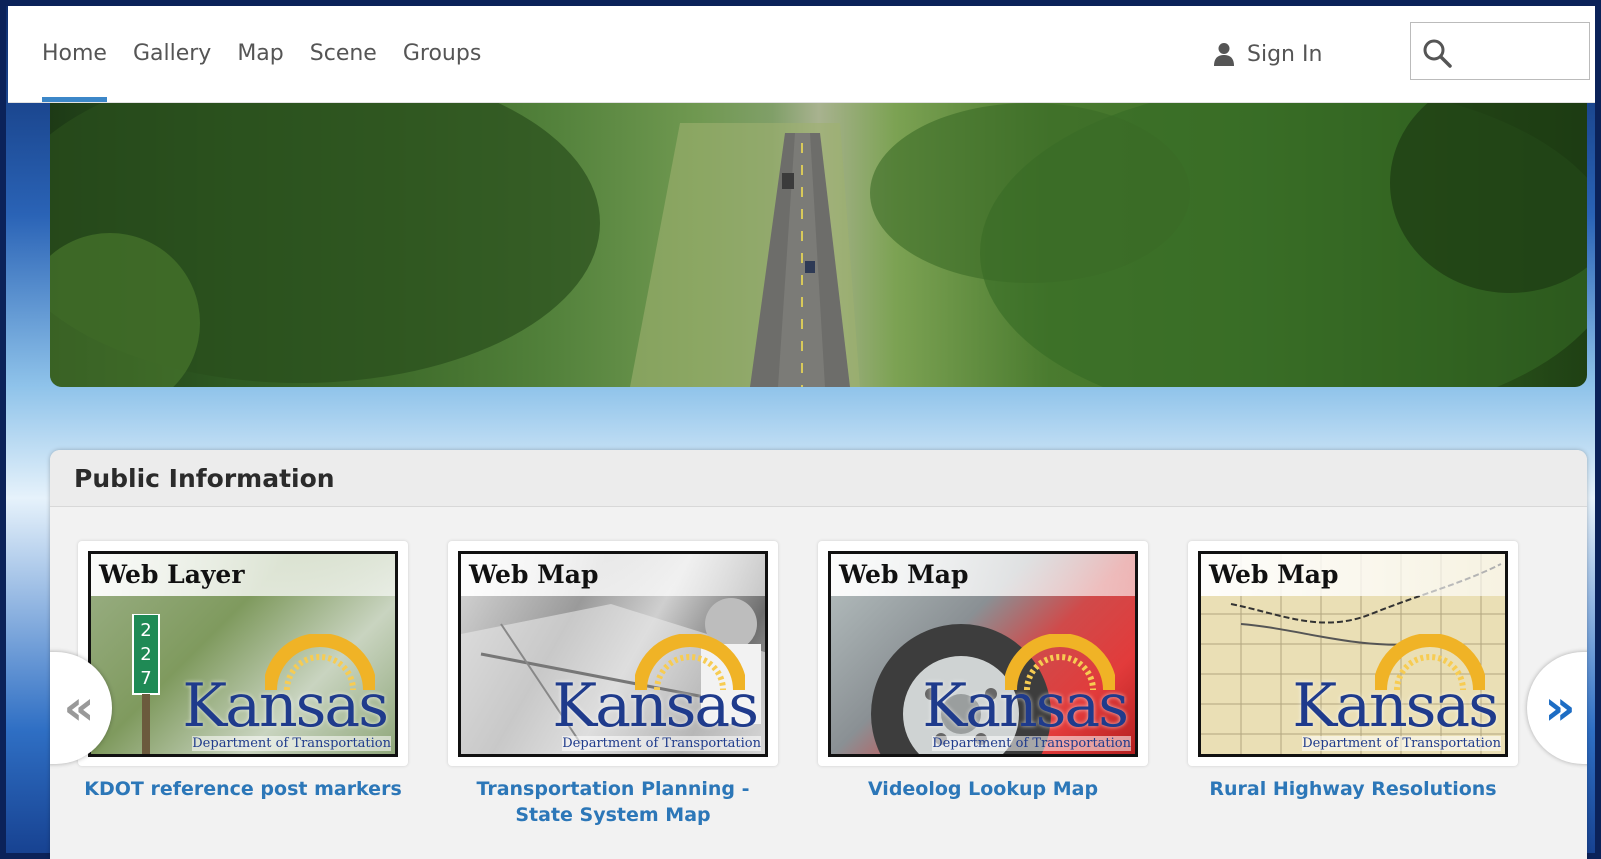  I want to click on card-title: Rural Highway Resolutions, so click(1353, 789).